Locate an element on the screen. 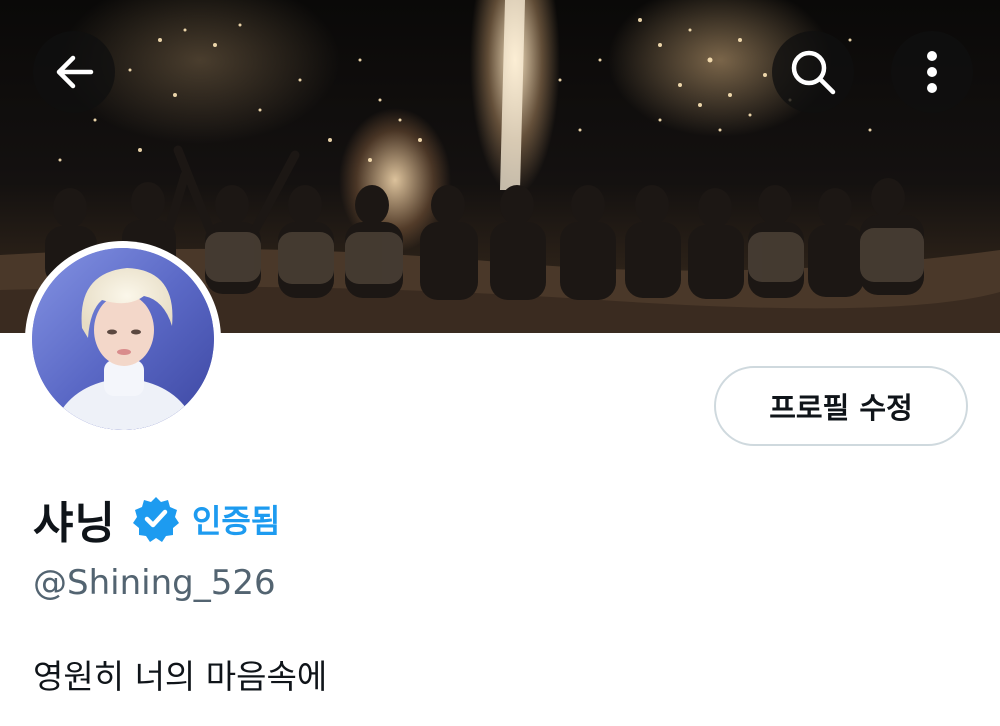  more-options-button is located at coordinates (932, 72).